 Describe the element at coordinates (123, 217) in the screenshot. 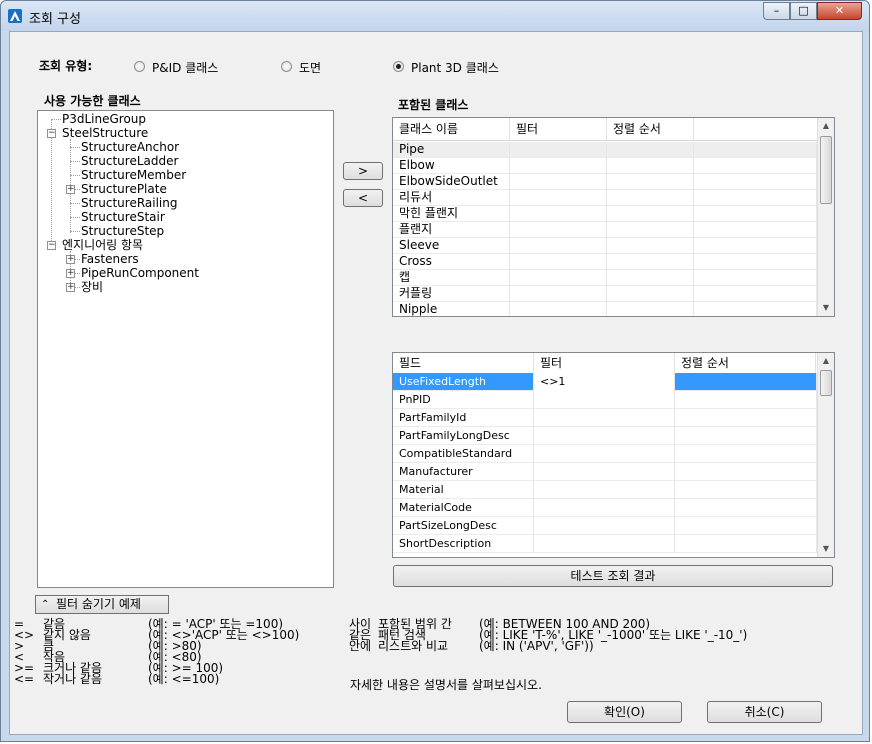

I see `tree-item: StructureStair` at that location.